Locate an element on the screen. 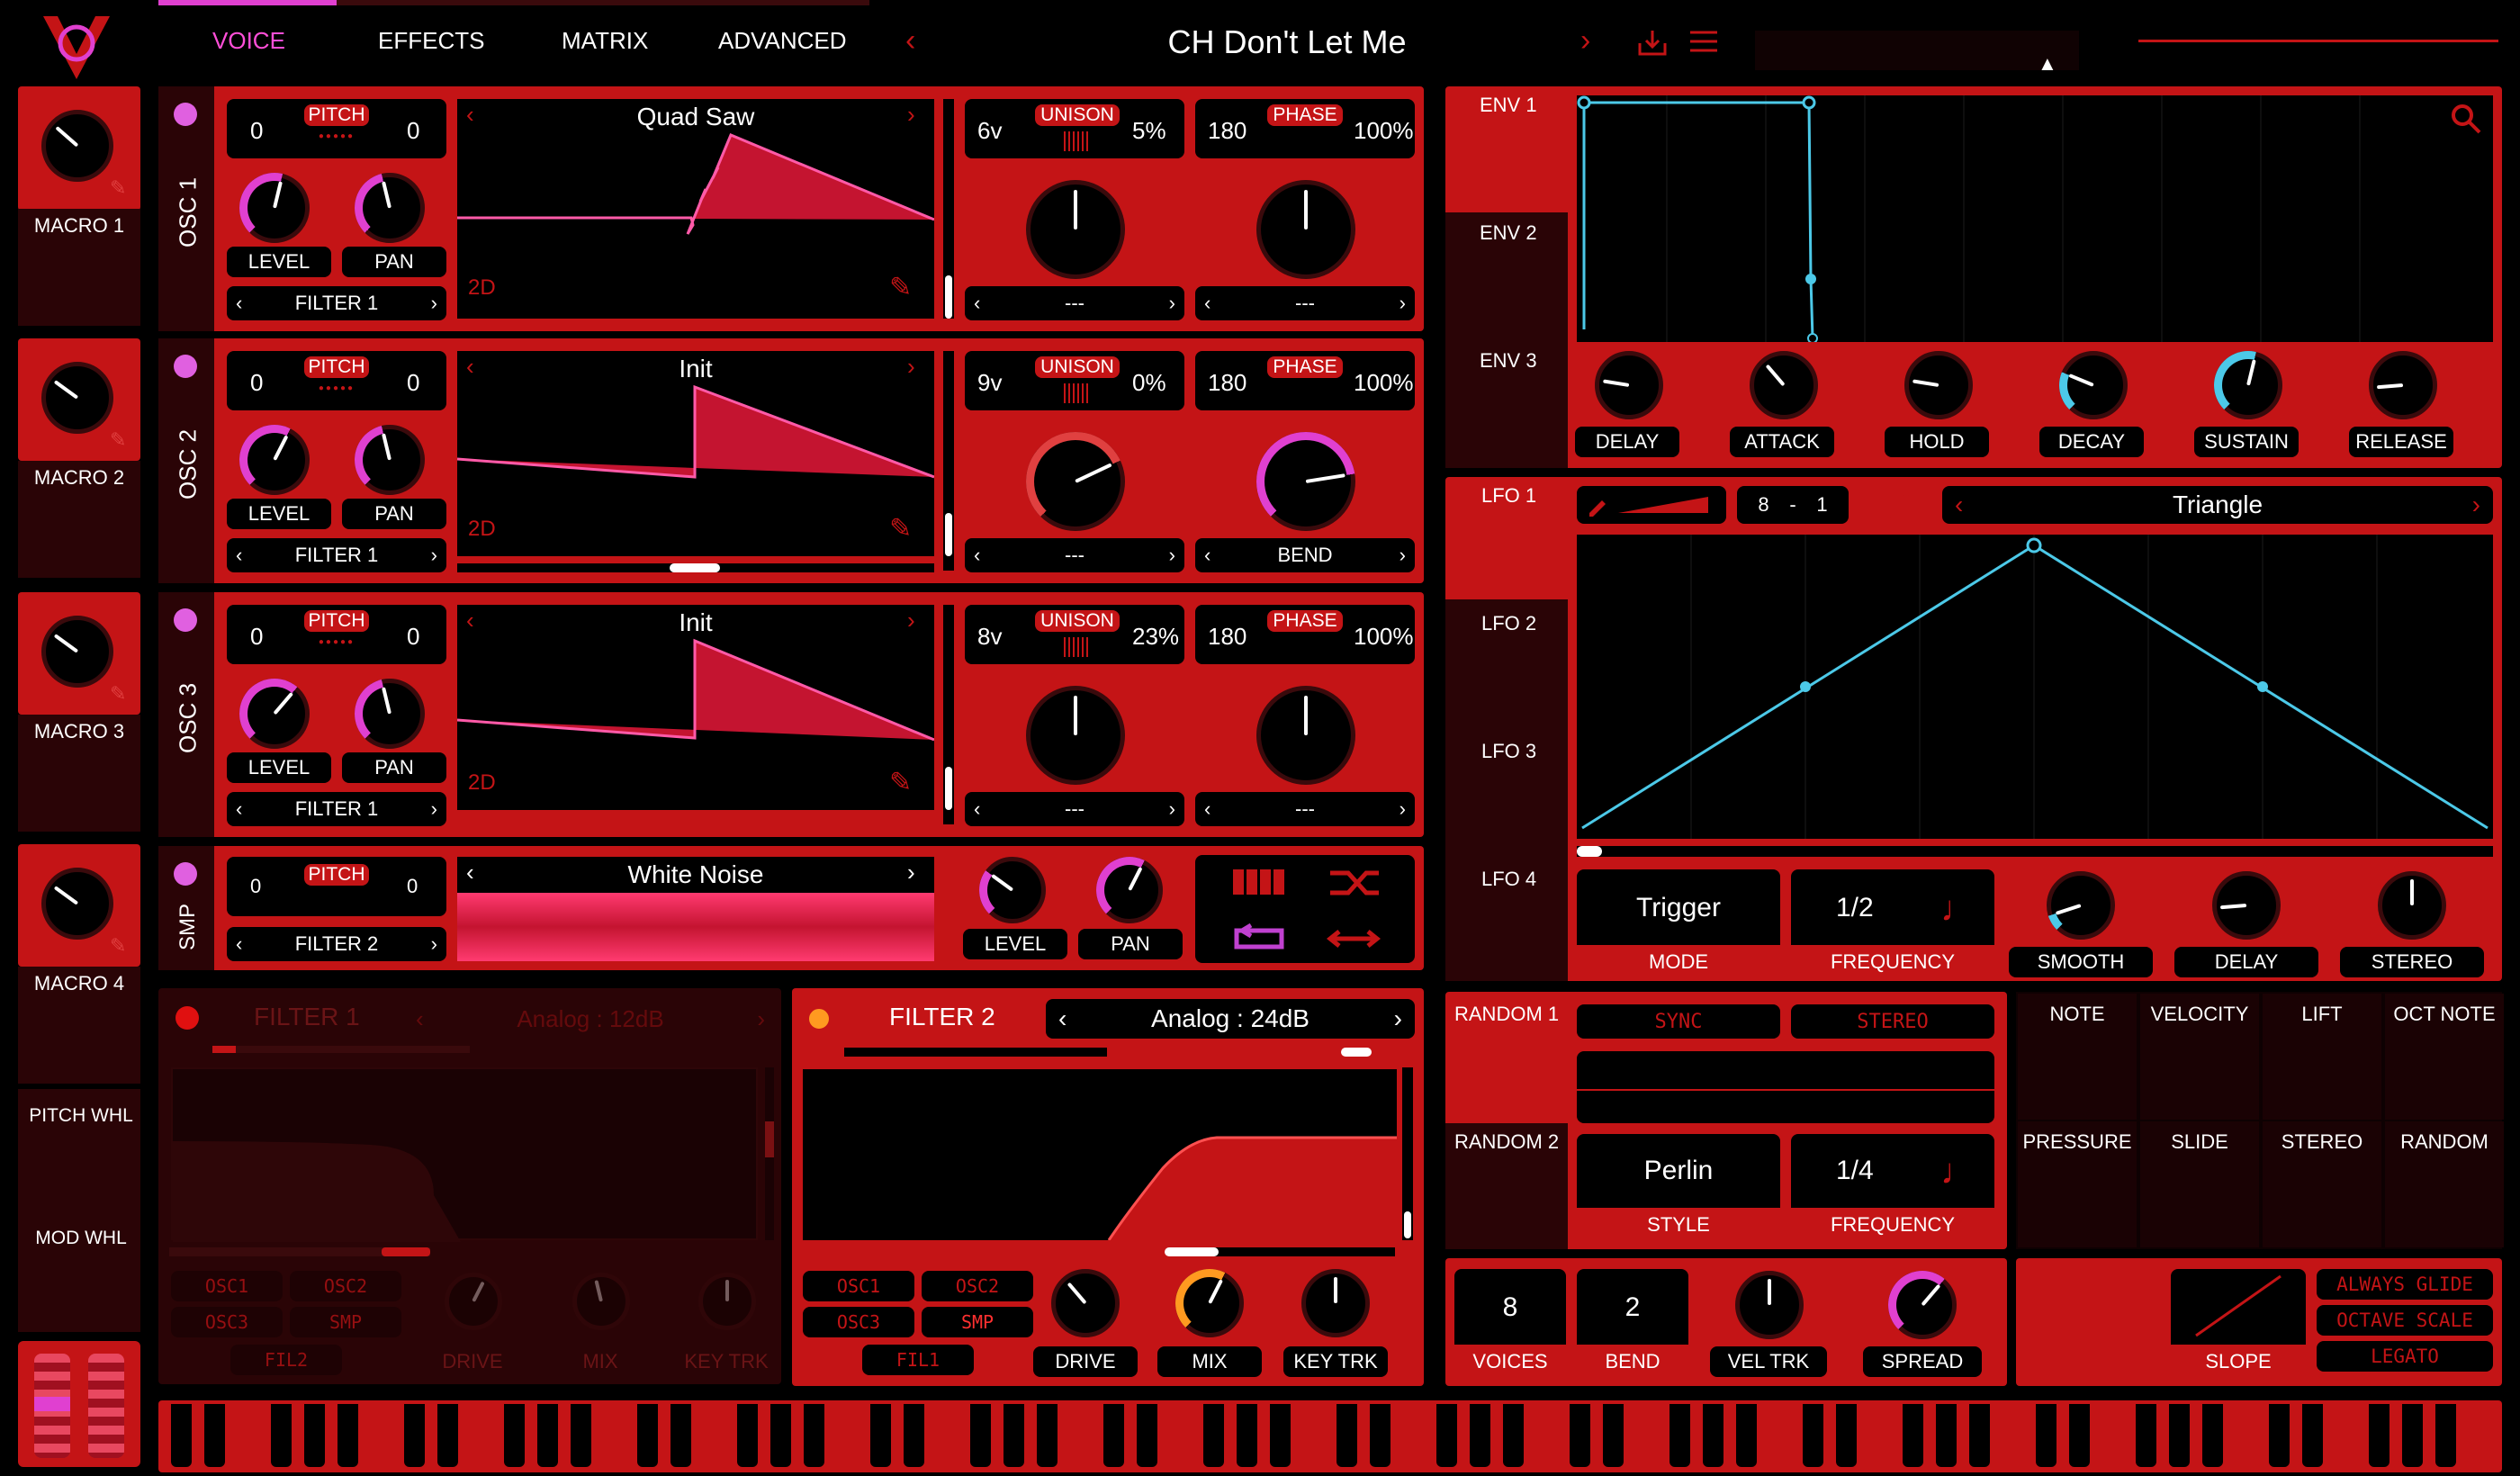  filter1-mix-knob is located at coordinates (601, 1301).